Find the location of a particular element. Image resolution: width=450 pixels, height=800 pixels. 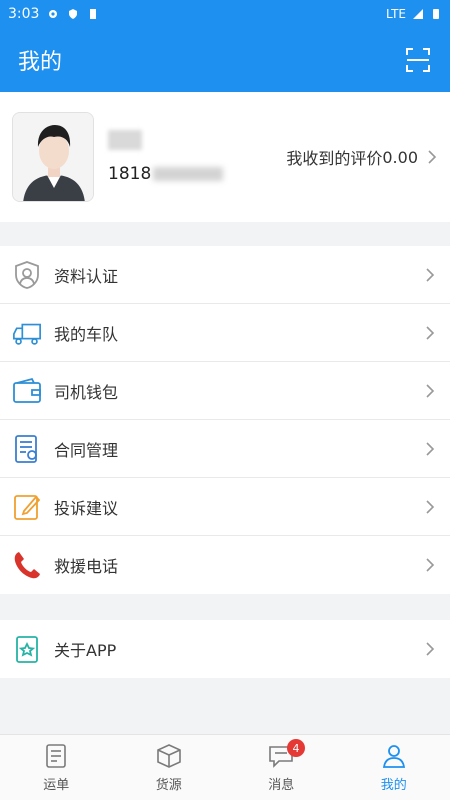

tab-cargo: 货源 is located at coordinates (169, 767).